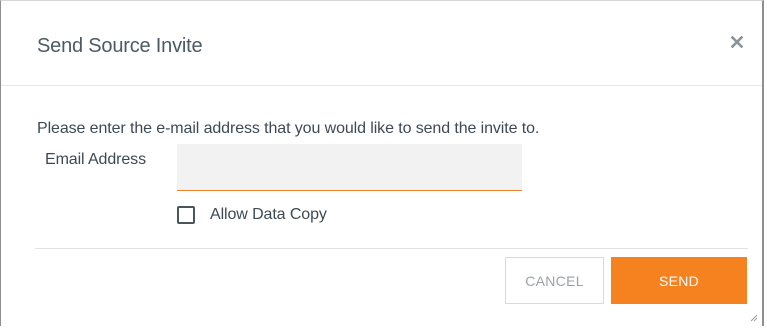  Describe the element at coordinates (391, 248) in the screenshot. I see `footer-divider` at that location.